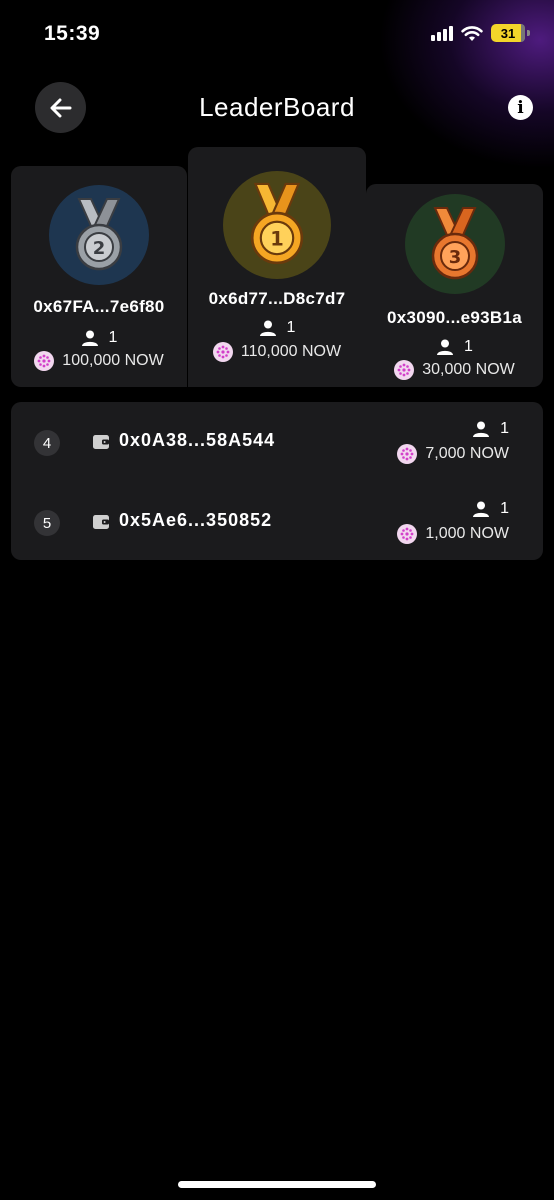 This screenshot has height=1200, width=554. Describe the element at coordinates (99, 248) in the screenshot. I see `svg-text: 2` at that location.